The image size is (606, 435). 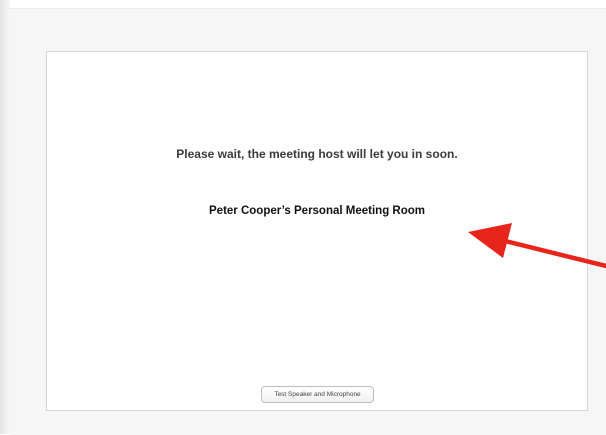 I want to click on window-edge-shadow, so click(x=5, y=217).